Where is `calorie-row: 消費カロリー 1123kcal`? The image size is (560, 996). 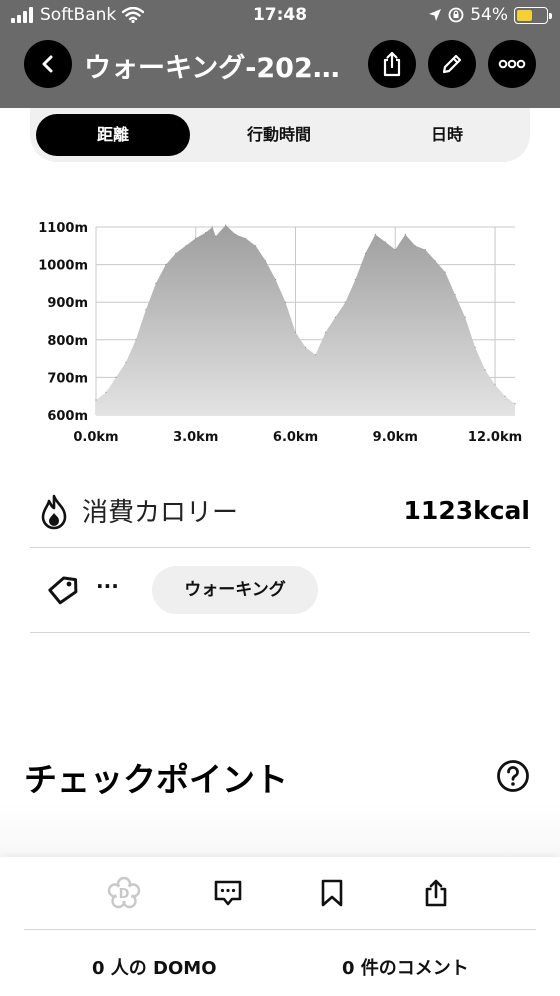
calorie-row: 消費カロリー 1123kcal is located at coordinates (280, 513).